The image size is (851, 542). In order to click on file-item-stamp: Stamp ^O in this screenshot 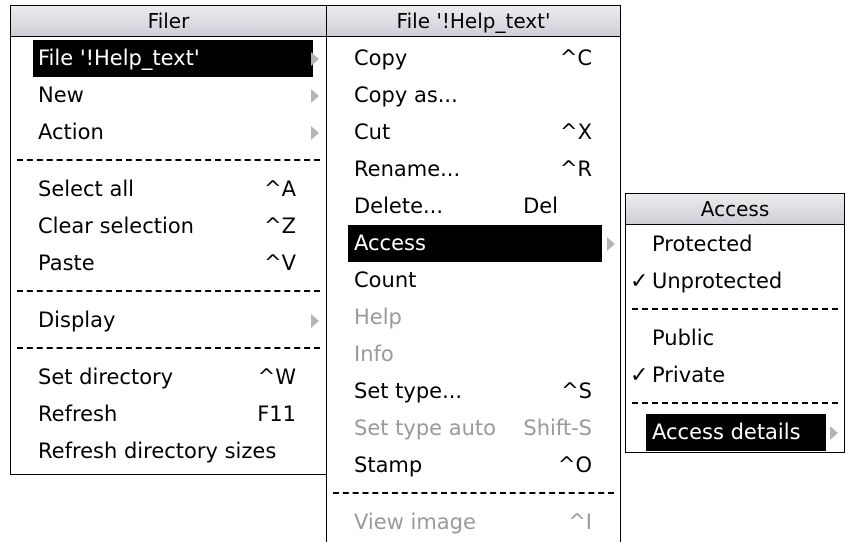, I will do `click(473, 465)`.